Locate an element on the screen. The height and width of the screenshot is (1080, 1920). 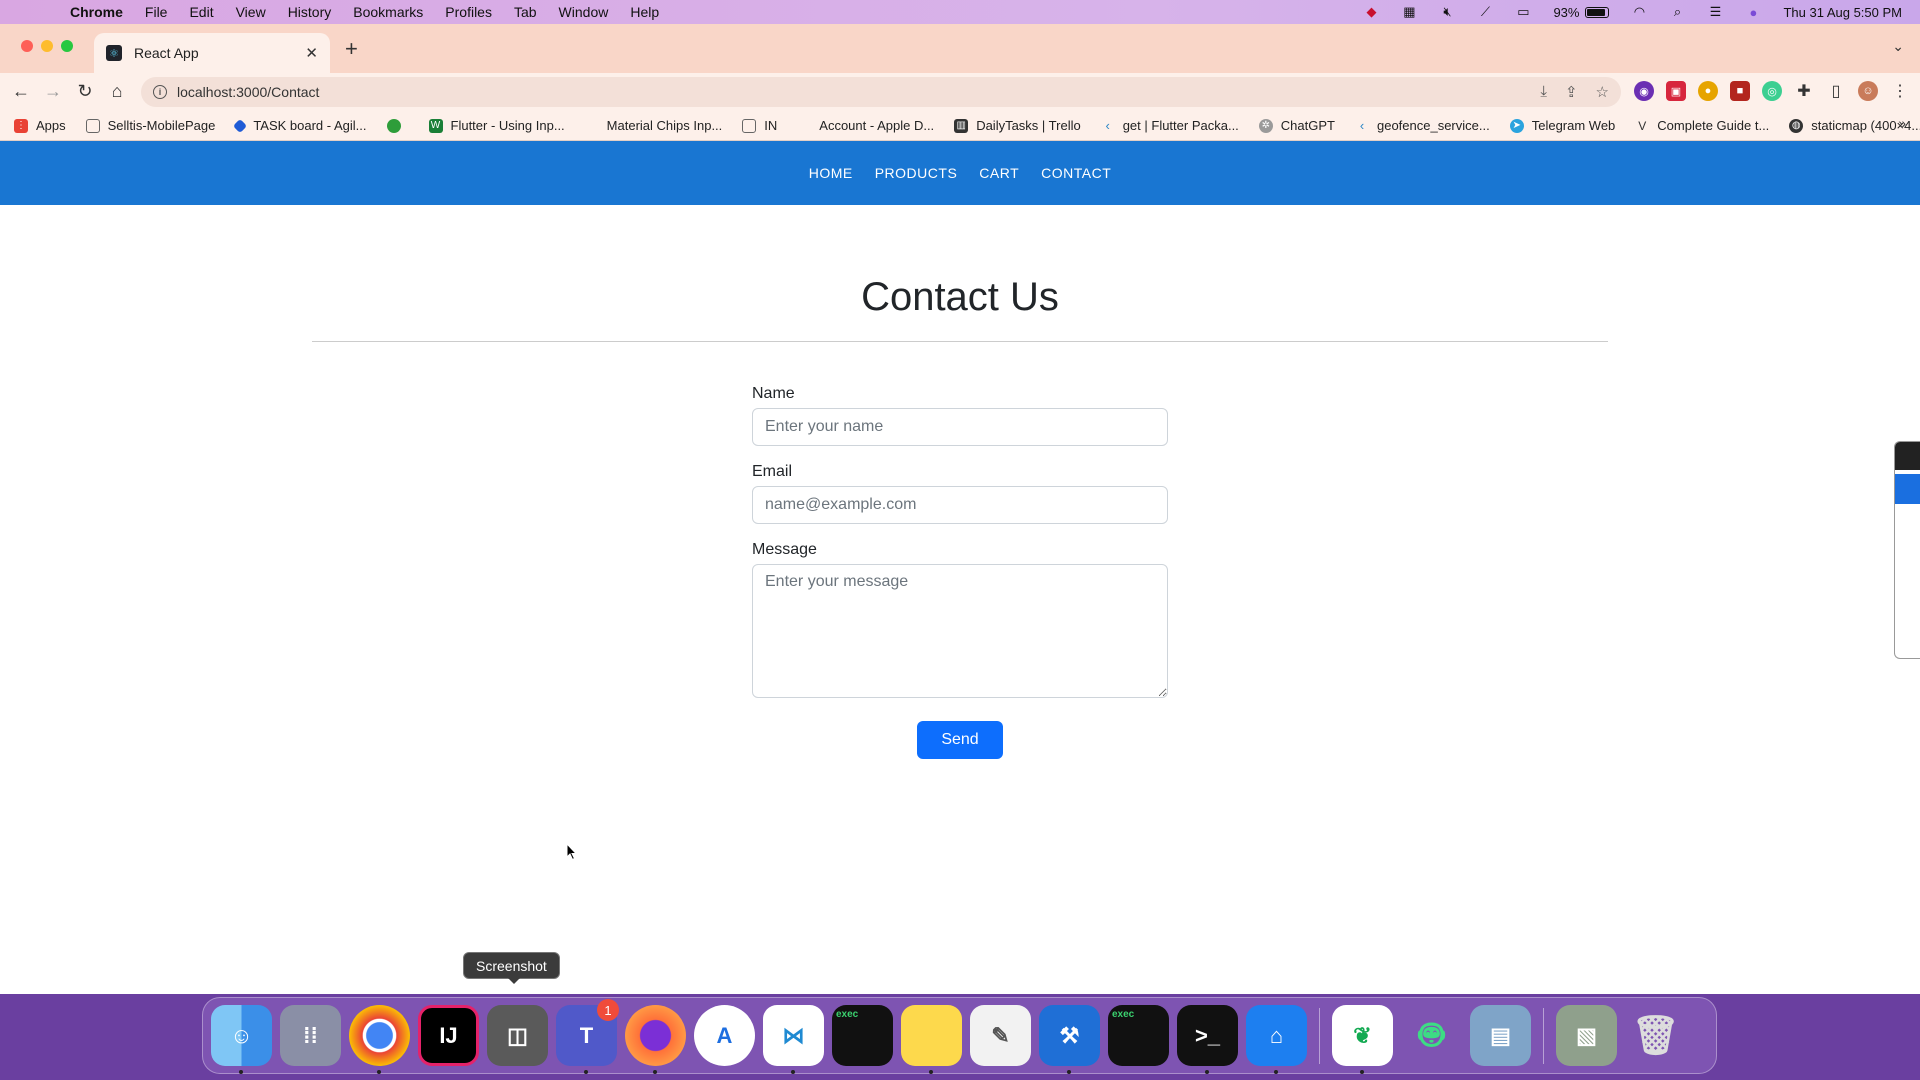
tab-search-chevron-icon: ⌄ is located at coordinates (1898, 46).